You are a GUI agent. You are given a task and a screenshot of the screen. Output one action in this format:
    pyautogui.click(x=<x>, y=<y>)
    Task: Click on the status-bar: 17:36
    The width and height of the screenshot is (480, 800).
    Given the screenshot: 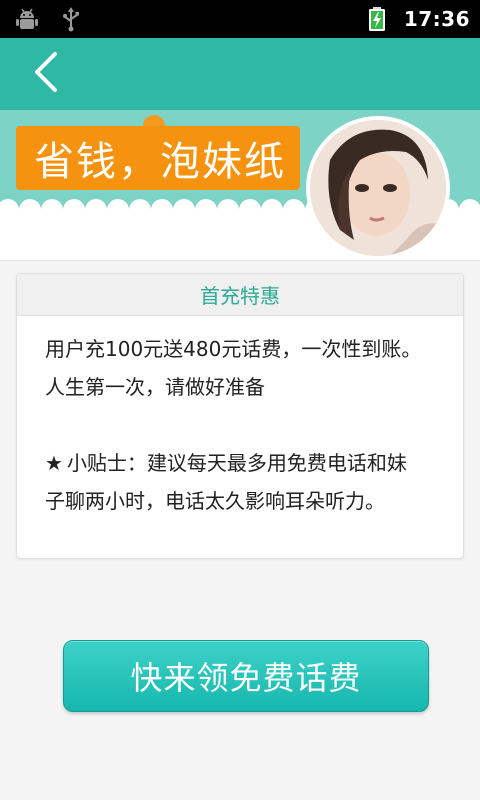 What is the action you would take?
    pyautogui.click(x=240, y=19)
    